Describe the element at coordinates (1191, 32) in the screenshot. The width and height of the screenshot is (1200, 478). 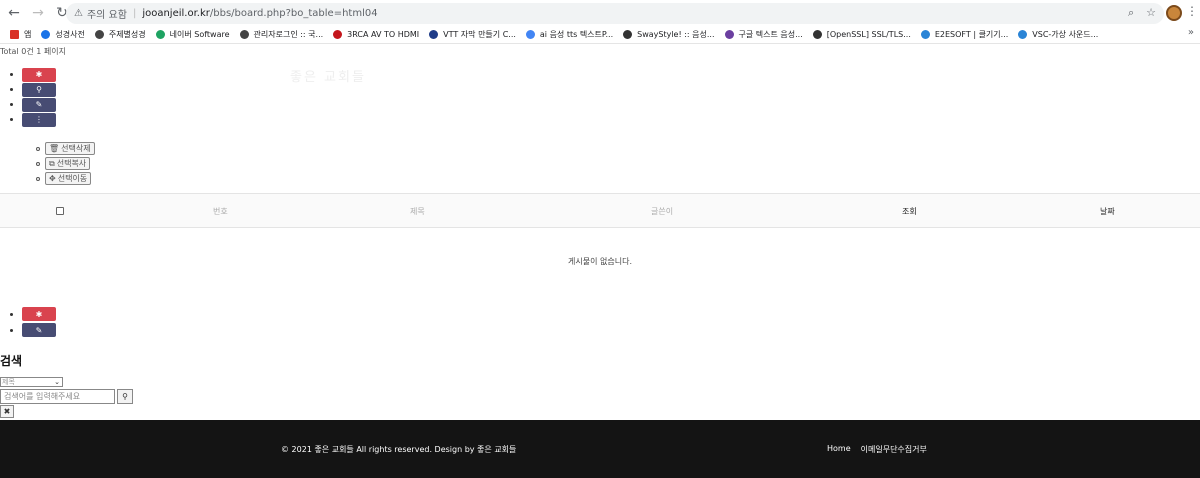
I see `bookmarks-overflow-button: »` at that location.